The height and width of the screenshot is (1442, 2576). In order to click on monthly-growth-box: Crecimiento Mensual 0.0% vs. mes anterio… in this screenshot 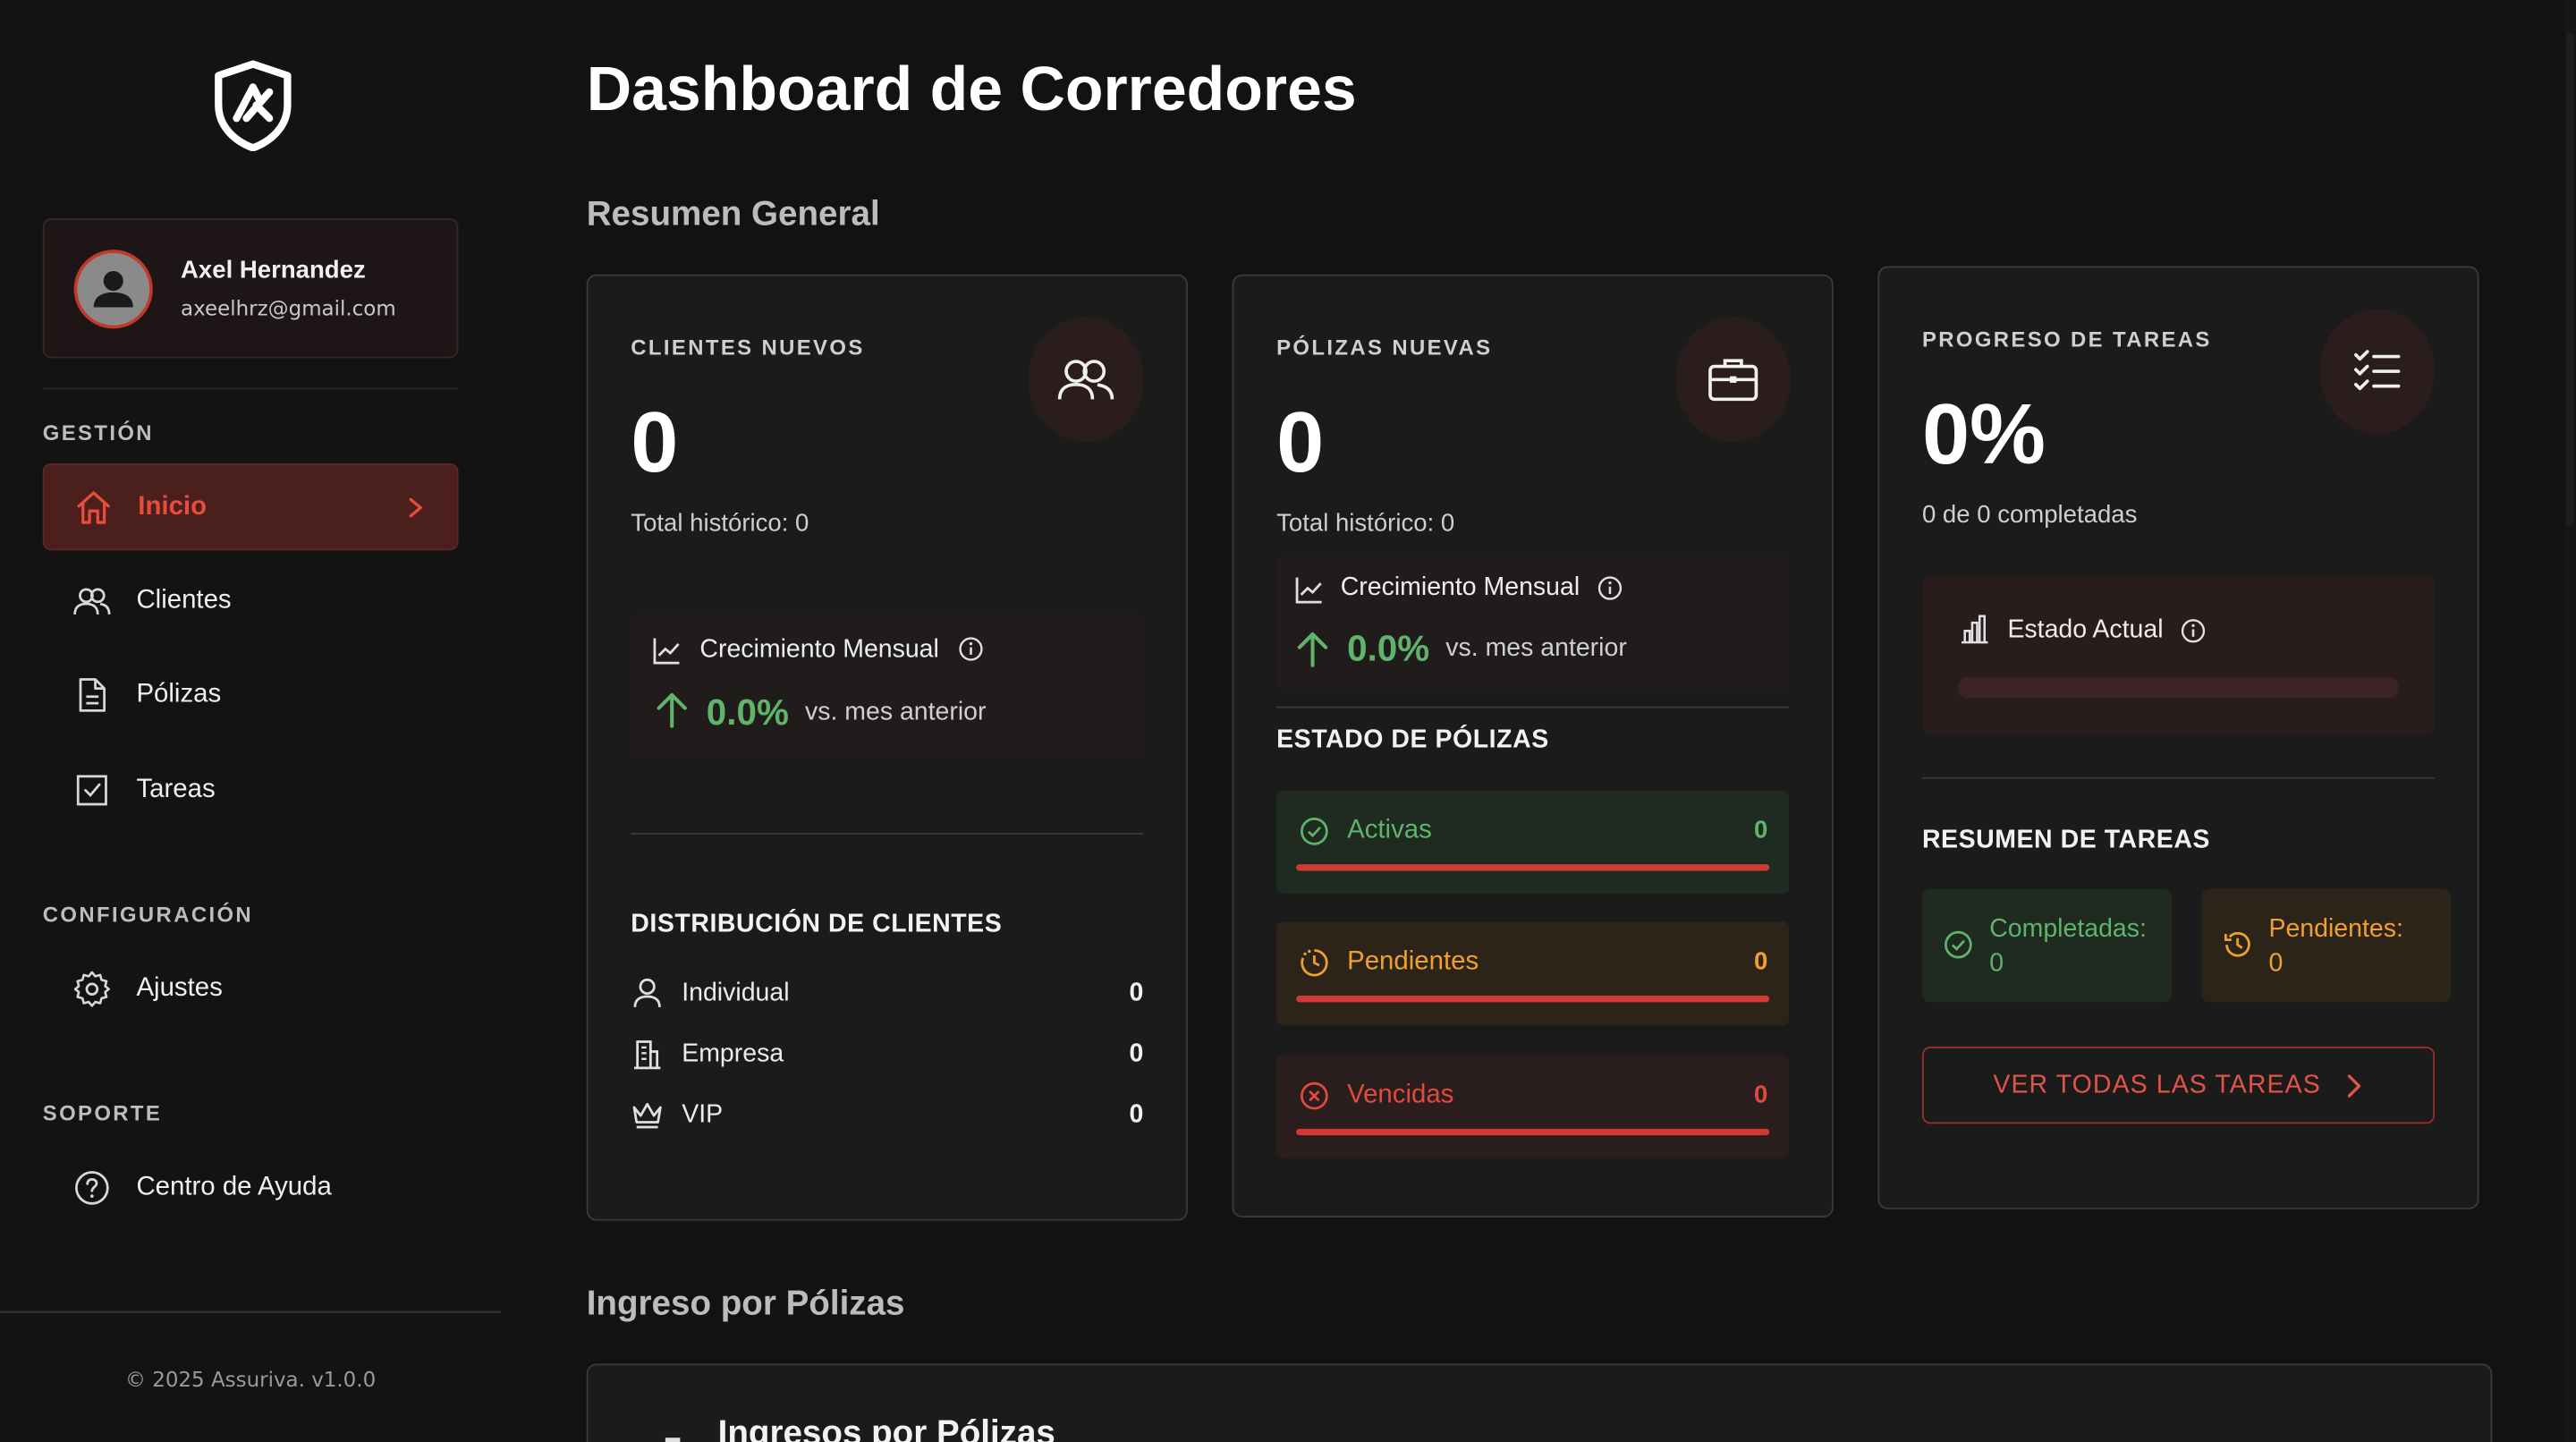, I will do `click(1533, 623)`.